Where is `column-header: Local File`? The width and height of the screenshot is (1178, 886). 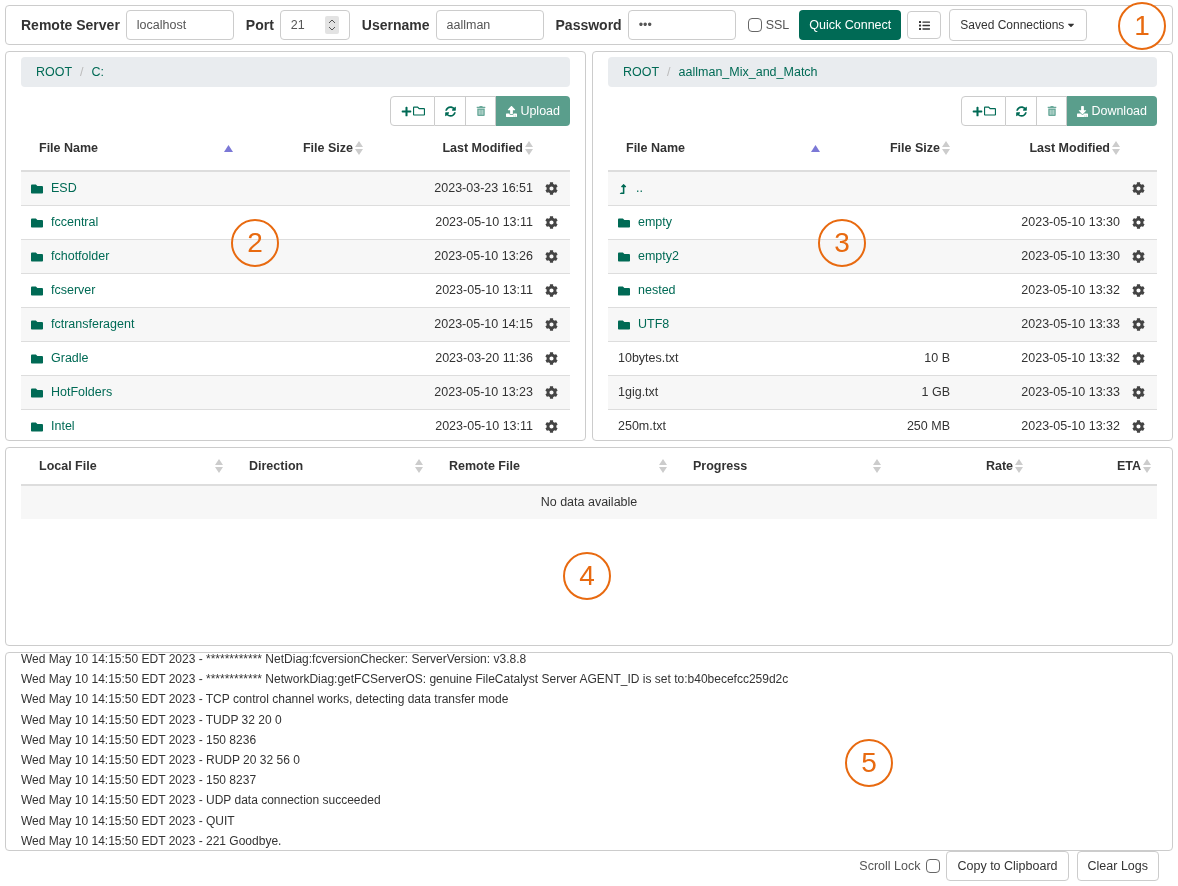 column-header: Local File is located at coordinates (68, 466).